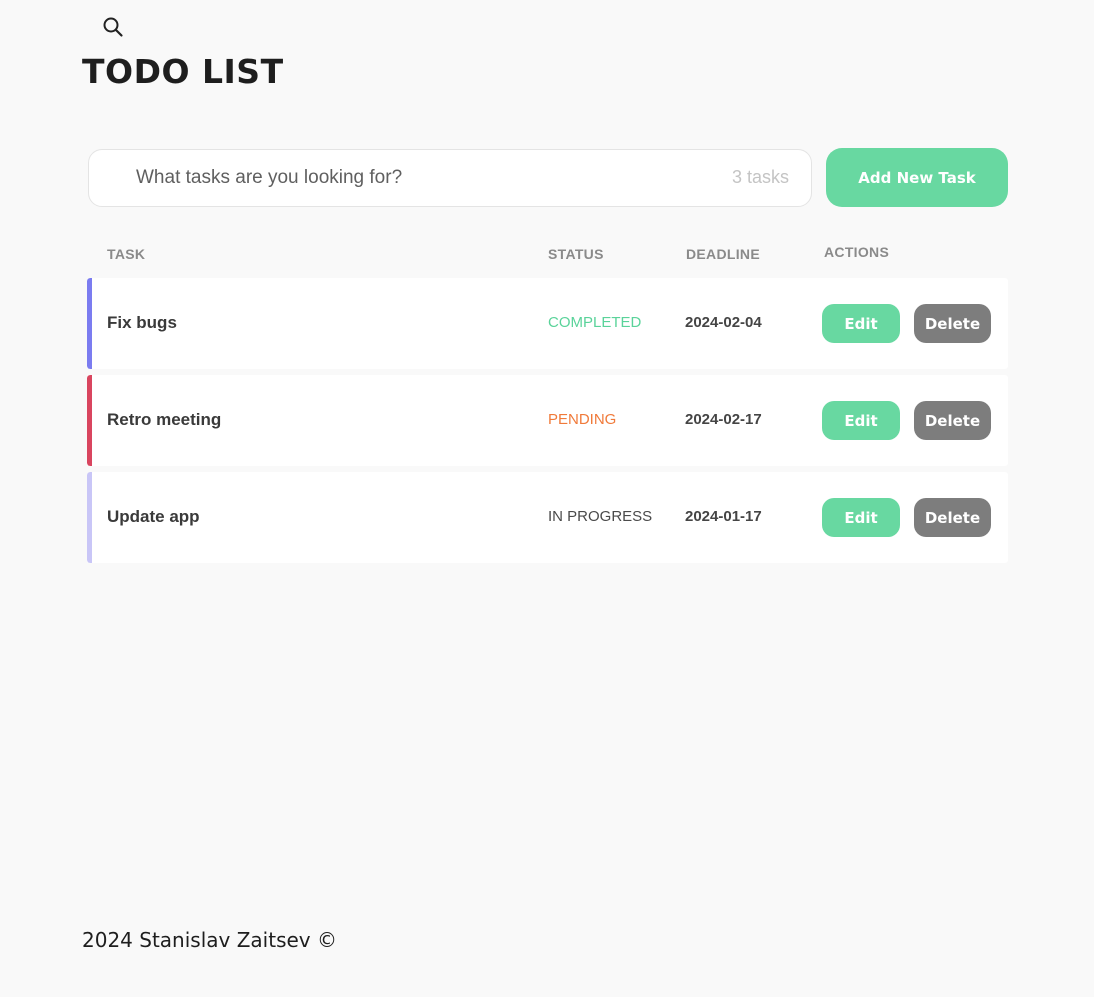  Describe the element at coordinates (600, 516) in the screenshot. I see `status-badge: IN PROGRESS` at that location.